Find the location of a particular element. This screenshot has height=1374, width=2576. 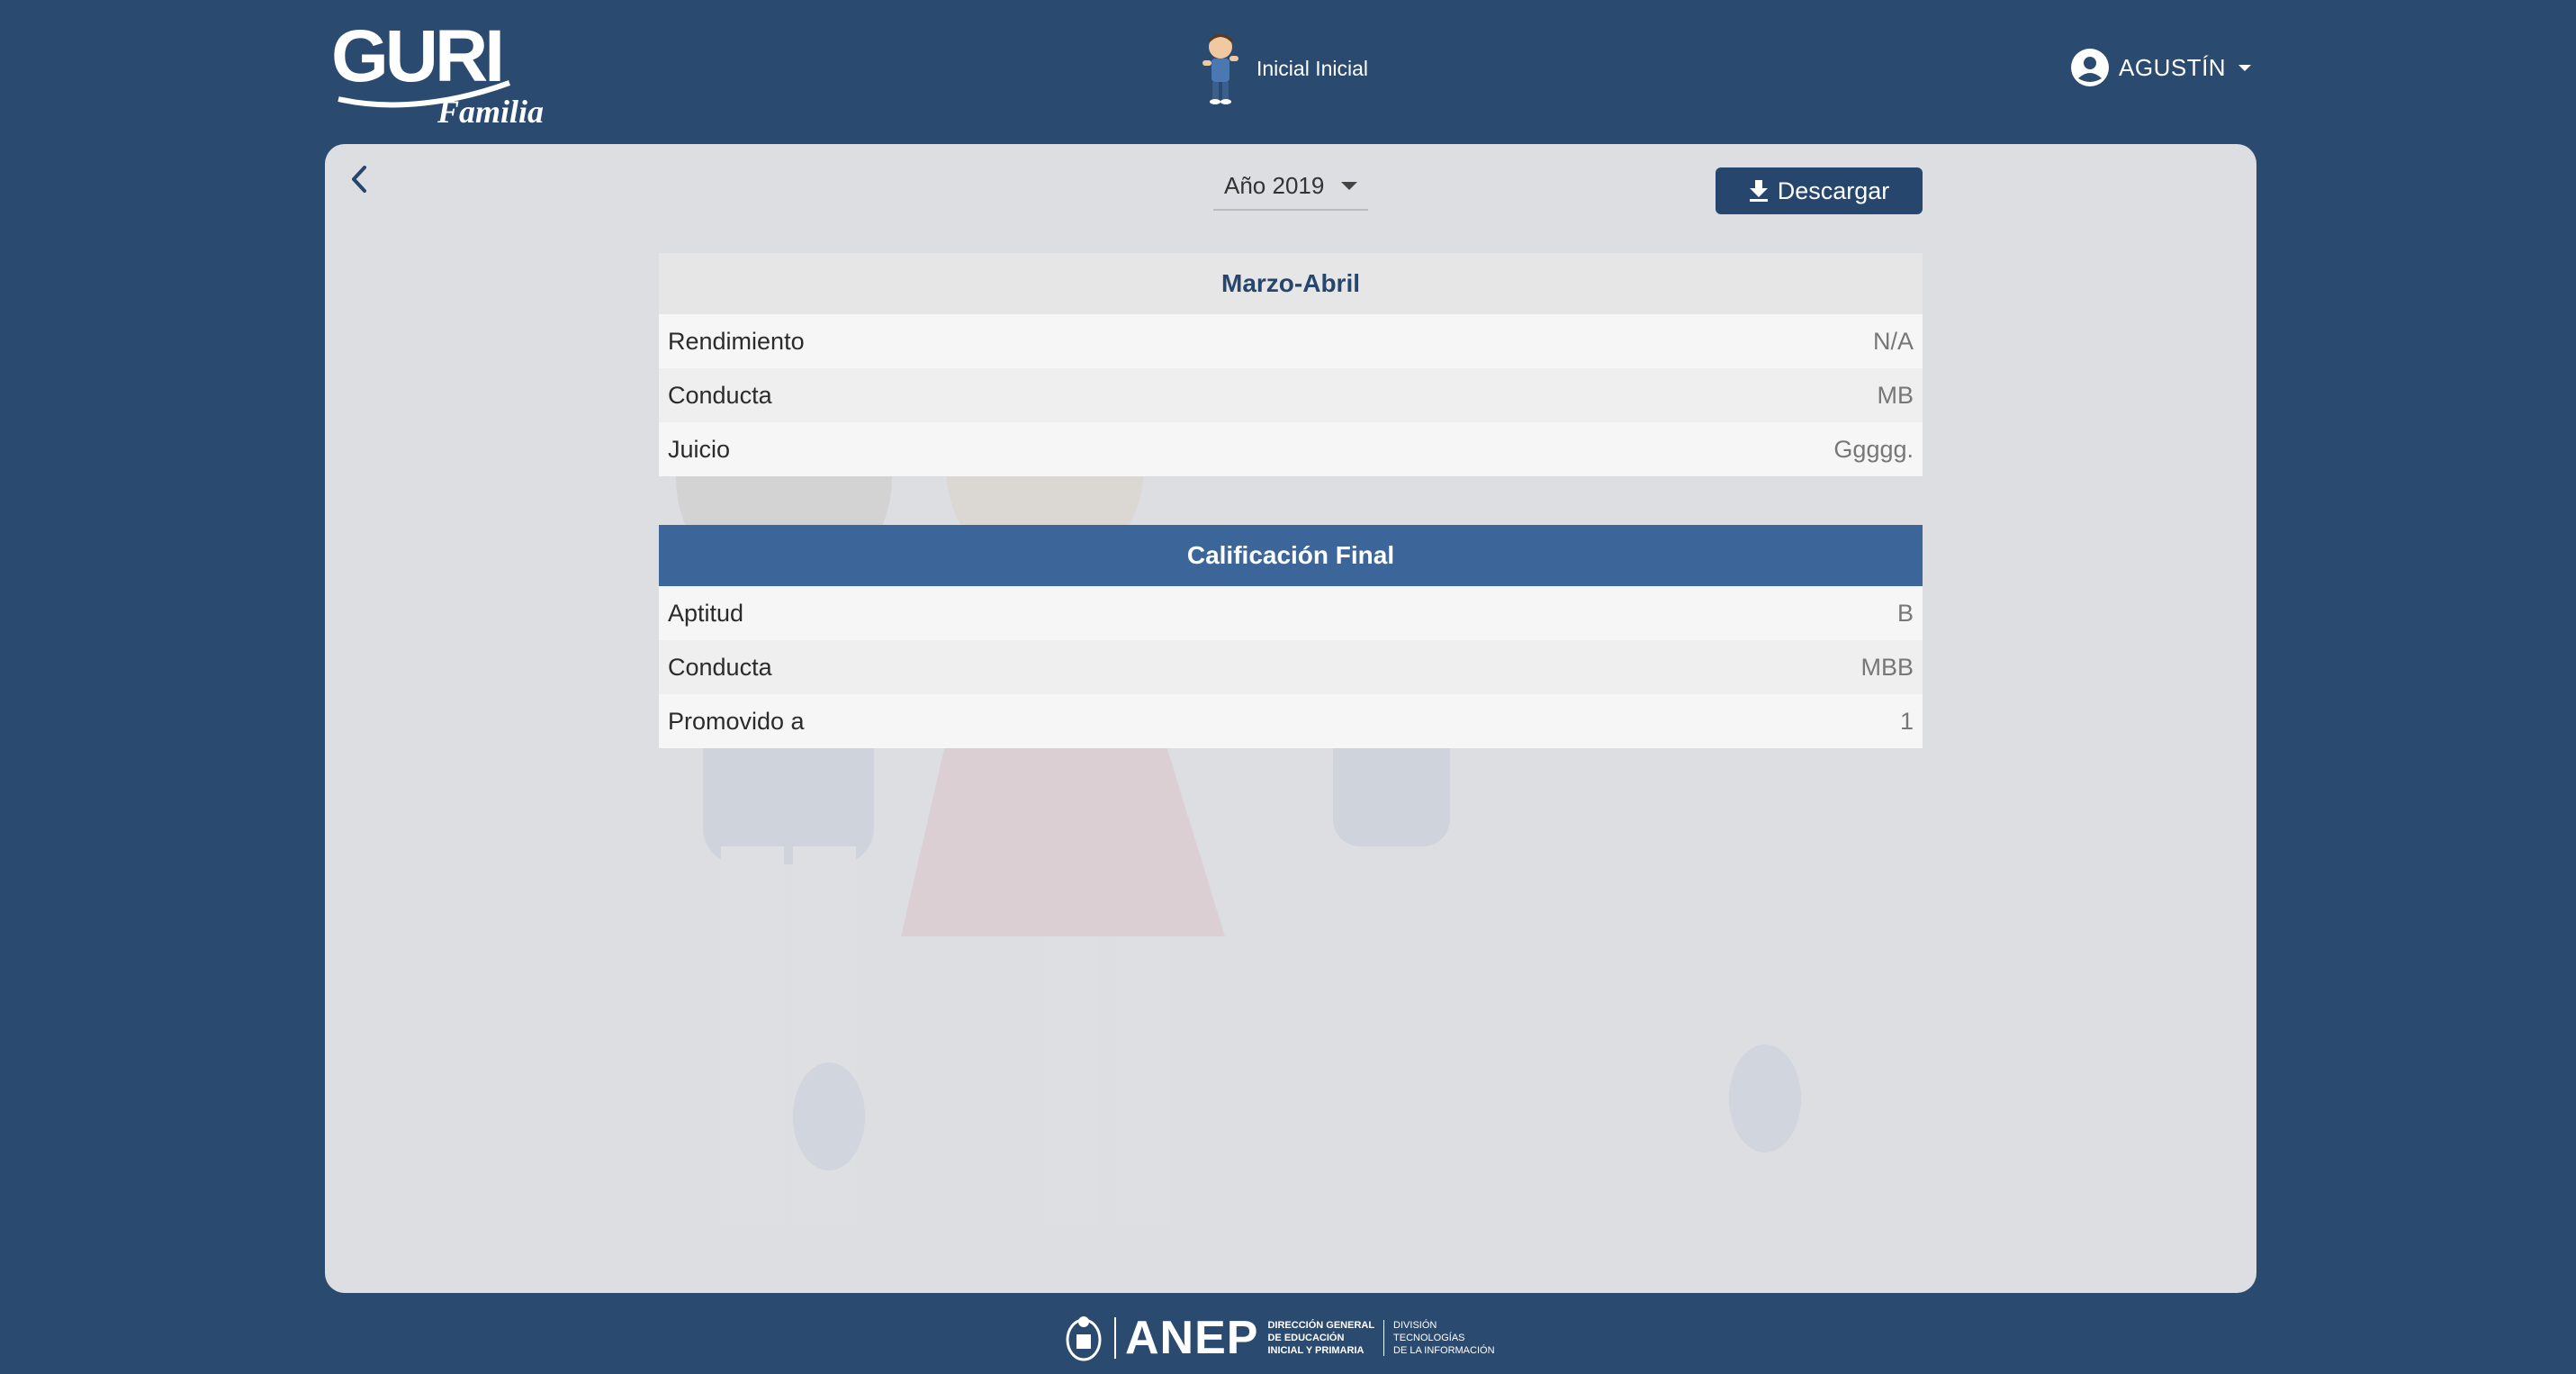

row-value: 1 is located at coordinates (1906, 721).